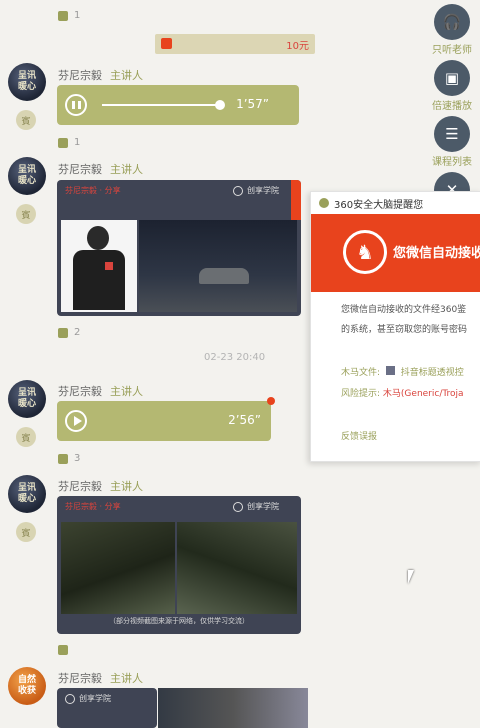 The height and width of the screenshot is (728, 480). I want to click on image-card: 芬尼宗毅 · 分享 创享学院, so click(179, 248).